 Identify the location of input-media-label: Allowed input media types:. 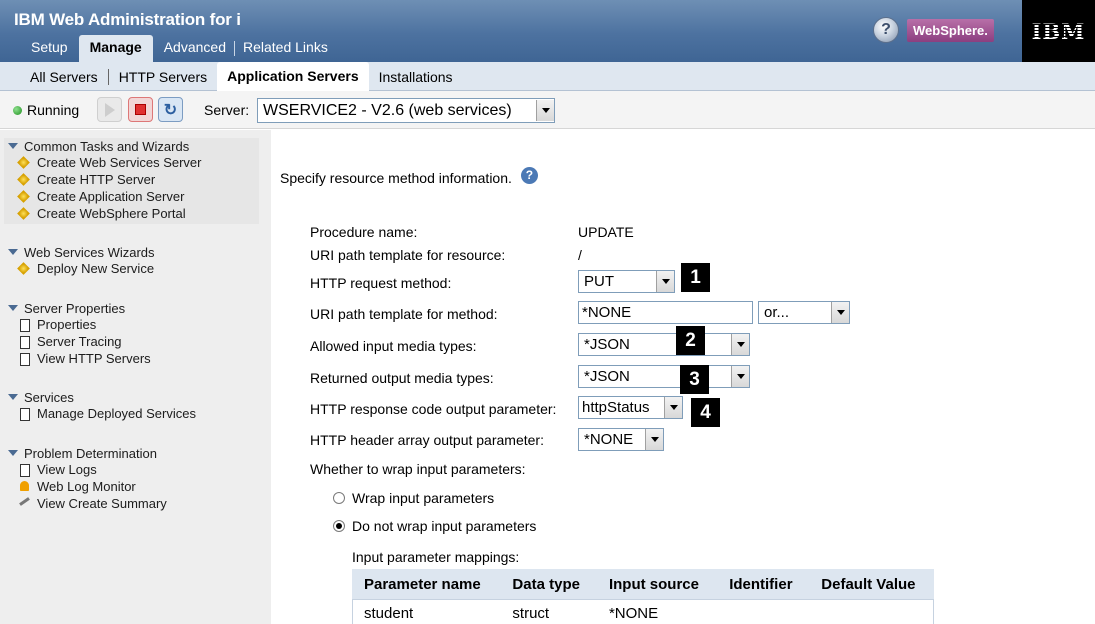
(393, 346).